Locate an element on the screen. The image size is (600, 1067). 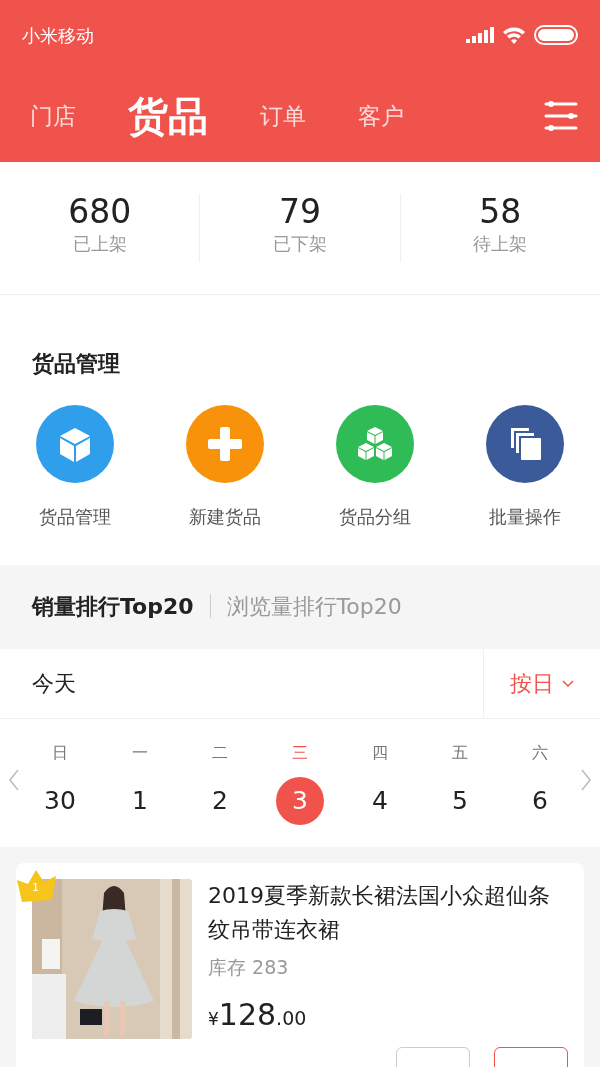
product-title: 2019夏季新款长裙法国小众超仙条纹吊带连衣裙 is located at coordinates (379, 913).